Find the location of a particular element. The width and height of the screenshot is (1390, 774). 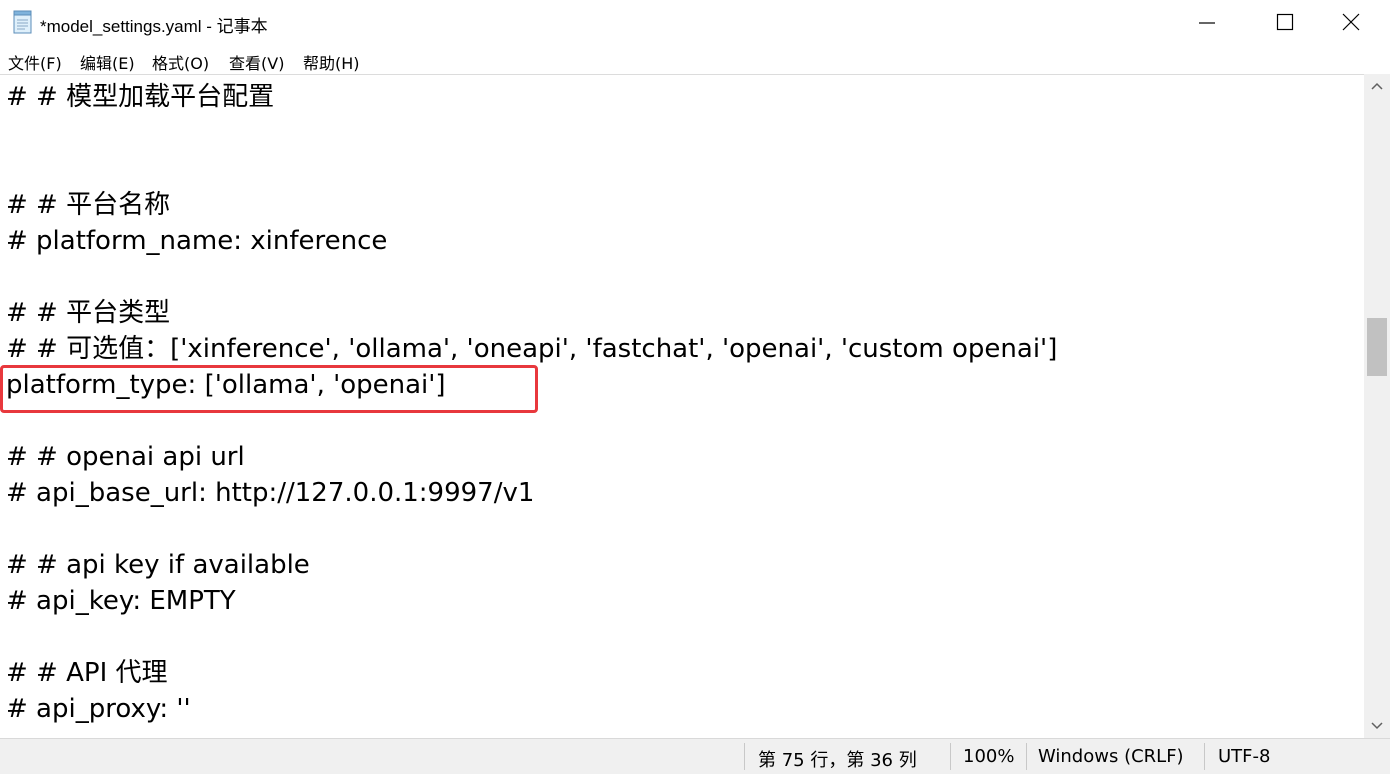

vertical-scrollbar is located at coordinates (1377, 406).